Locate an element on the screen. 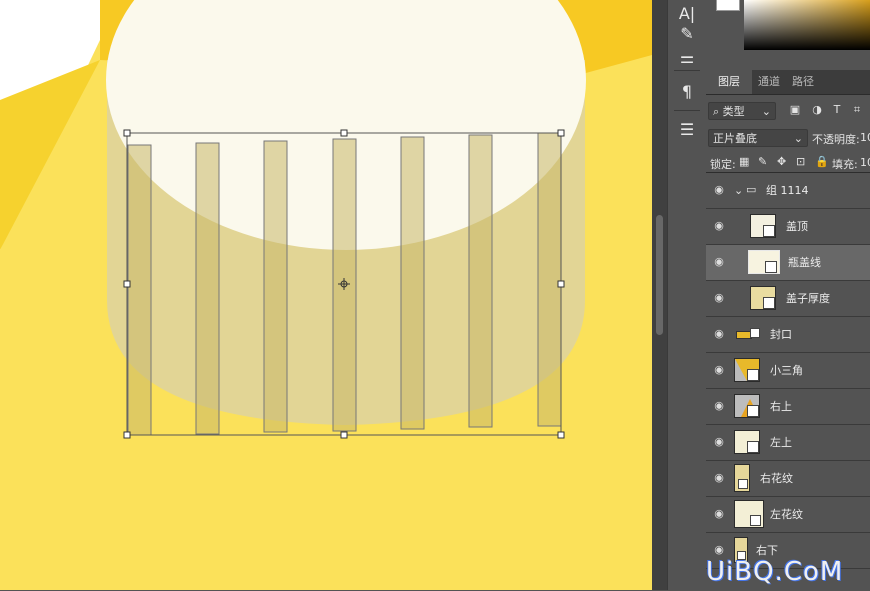 Image resolution: width=870 pixels, height=591 pixels. layer-row: ◉ 盖子厚度 is located at coordinates (788, 299).